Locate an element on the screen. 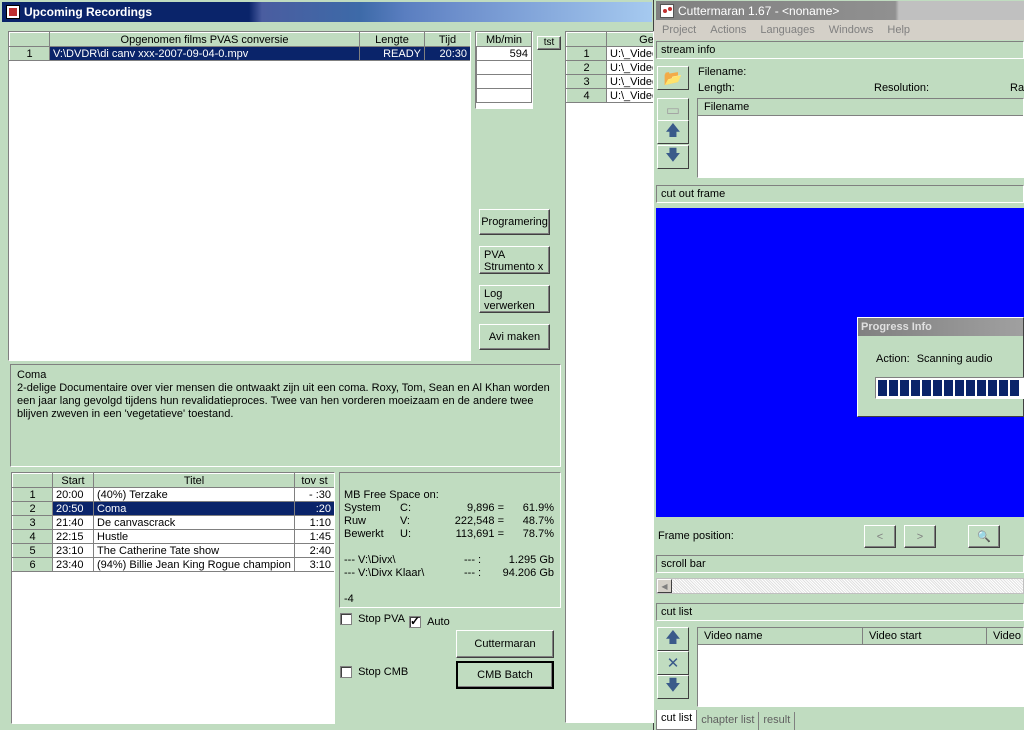  file-list: Filename is located at coordinates (860, 138).